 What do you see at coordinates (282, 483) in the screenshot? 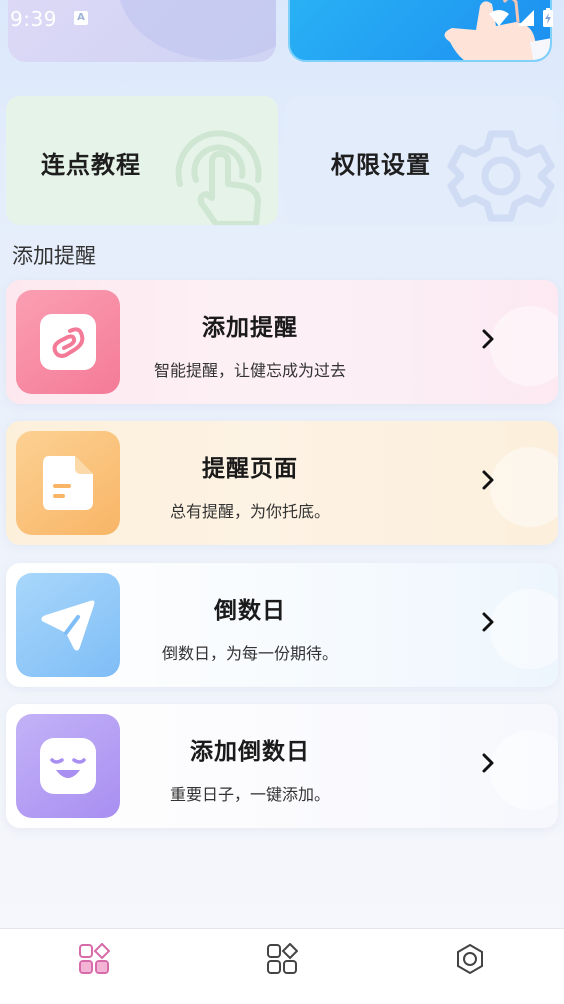
I see `reminder-page-card: 提醒页面 总有提醒，为你托底。` at bounding box center [282, 483].